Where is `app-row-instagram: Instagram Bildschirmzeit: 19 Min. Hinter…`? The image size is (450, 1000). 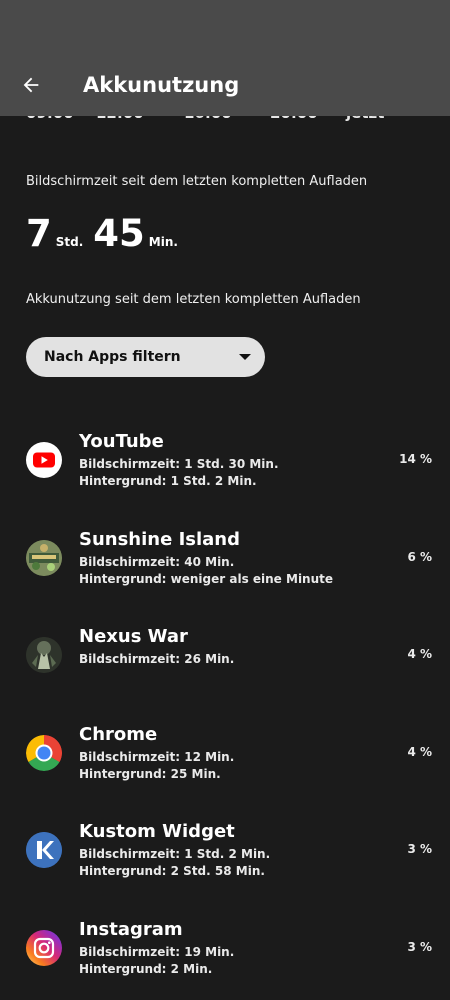 app-row-instagram: Instagram Bildschirmzeit: 19 Min. Hinter… is located at coordinates (225, 956).